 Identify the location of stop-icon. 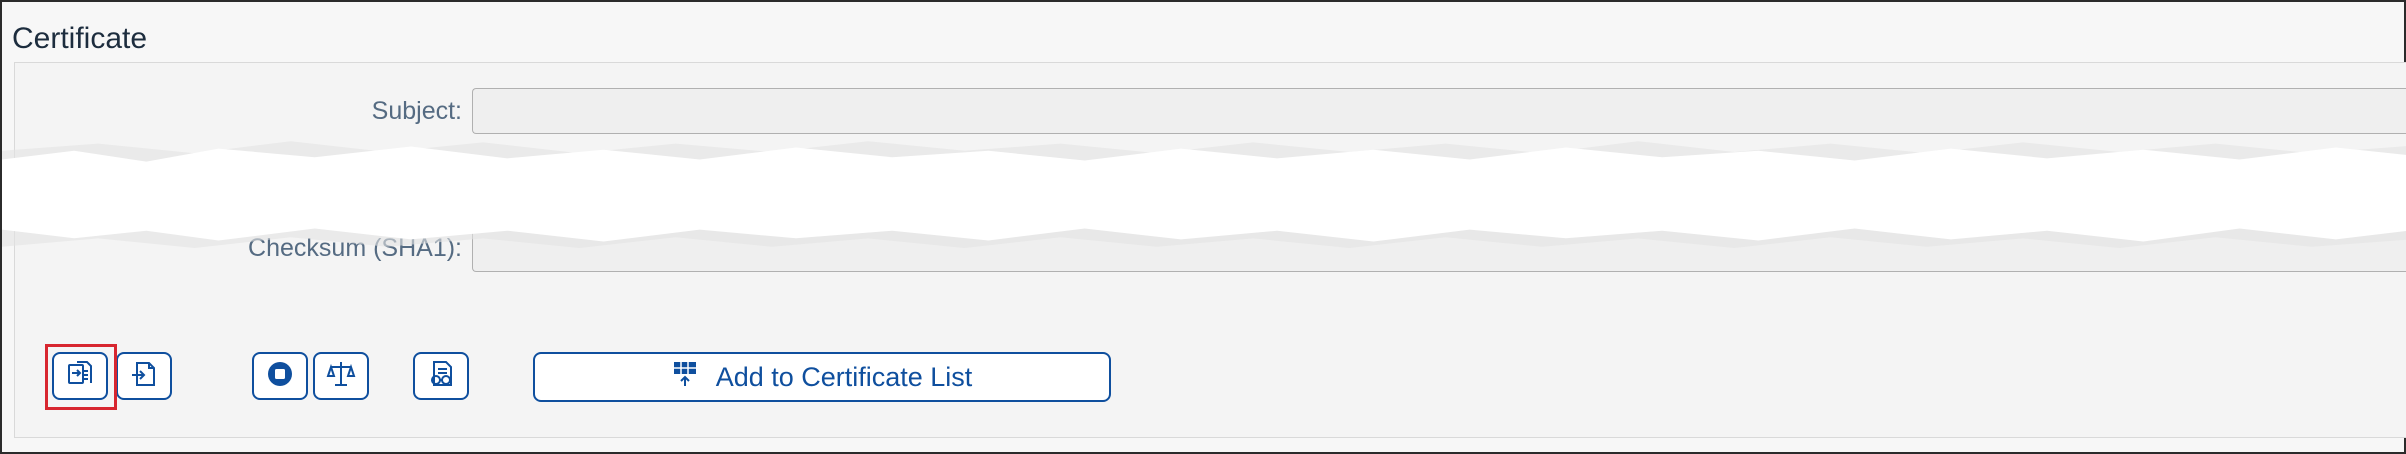
(280, 376).